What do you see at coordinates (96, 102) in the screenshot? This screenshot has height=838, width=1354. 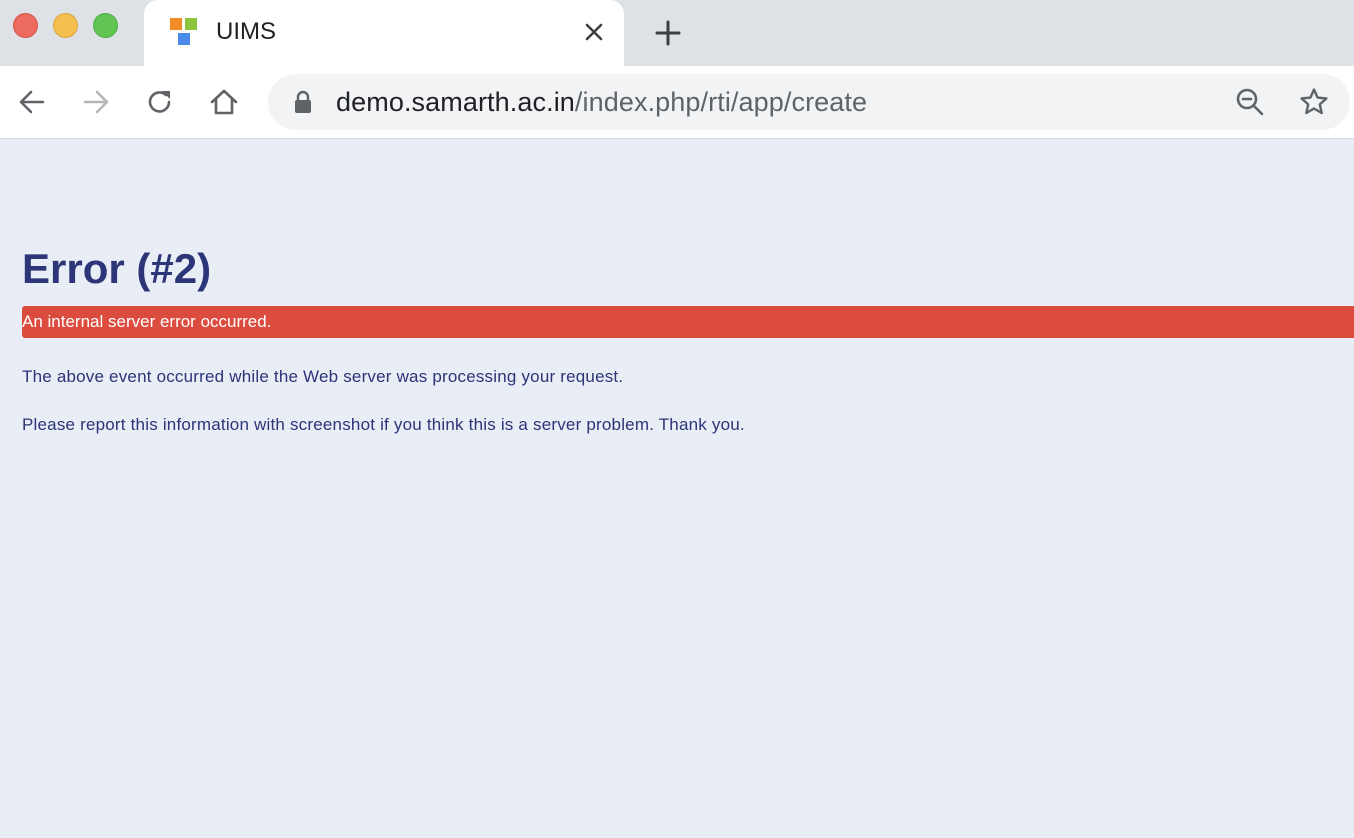 I see `forward-arrow-icon` at bounding box center [96, 102].